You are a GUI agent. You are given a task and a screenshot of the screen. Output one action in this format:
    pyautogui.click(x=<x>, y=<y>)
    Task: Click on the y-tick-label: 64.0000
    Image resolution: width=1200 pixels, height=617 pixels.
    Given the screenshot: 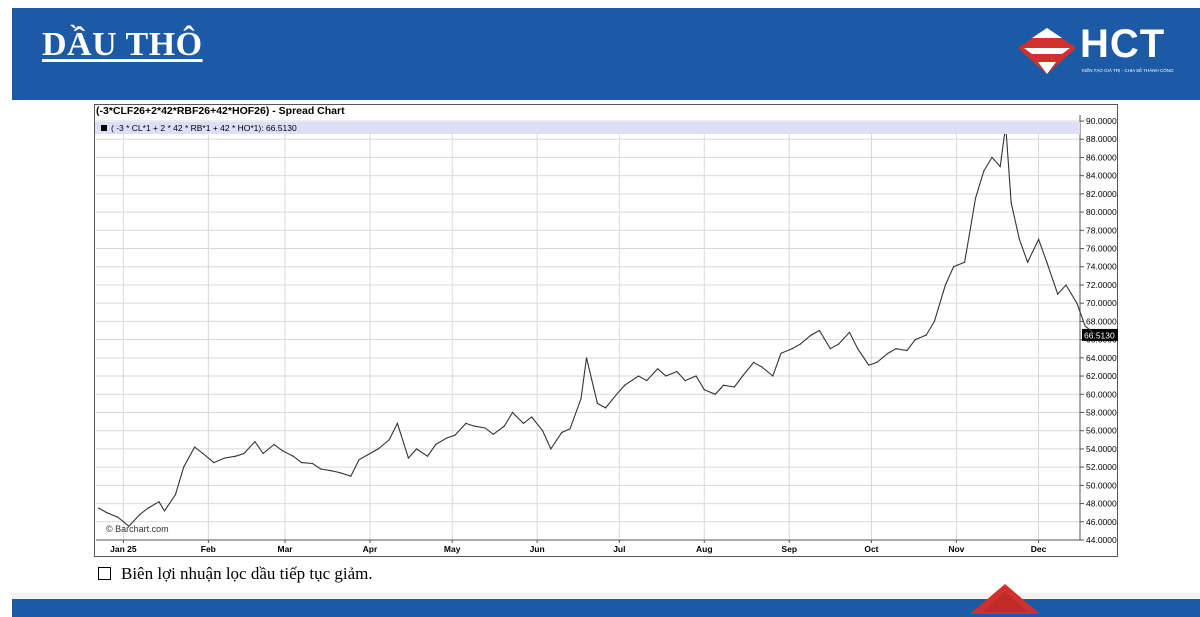 What is the action you would take?
    pyautogui.click(x=1101, y=358)
    